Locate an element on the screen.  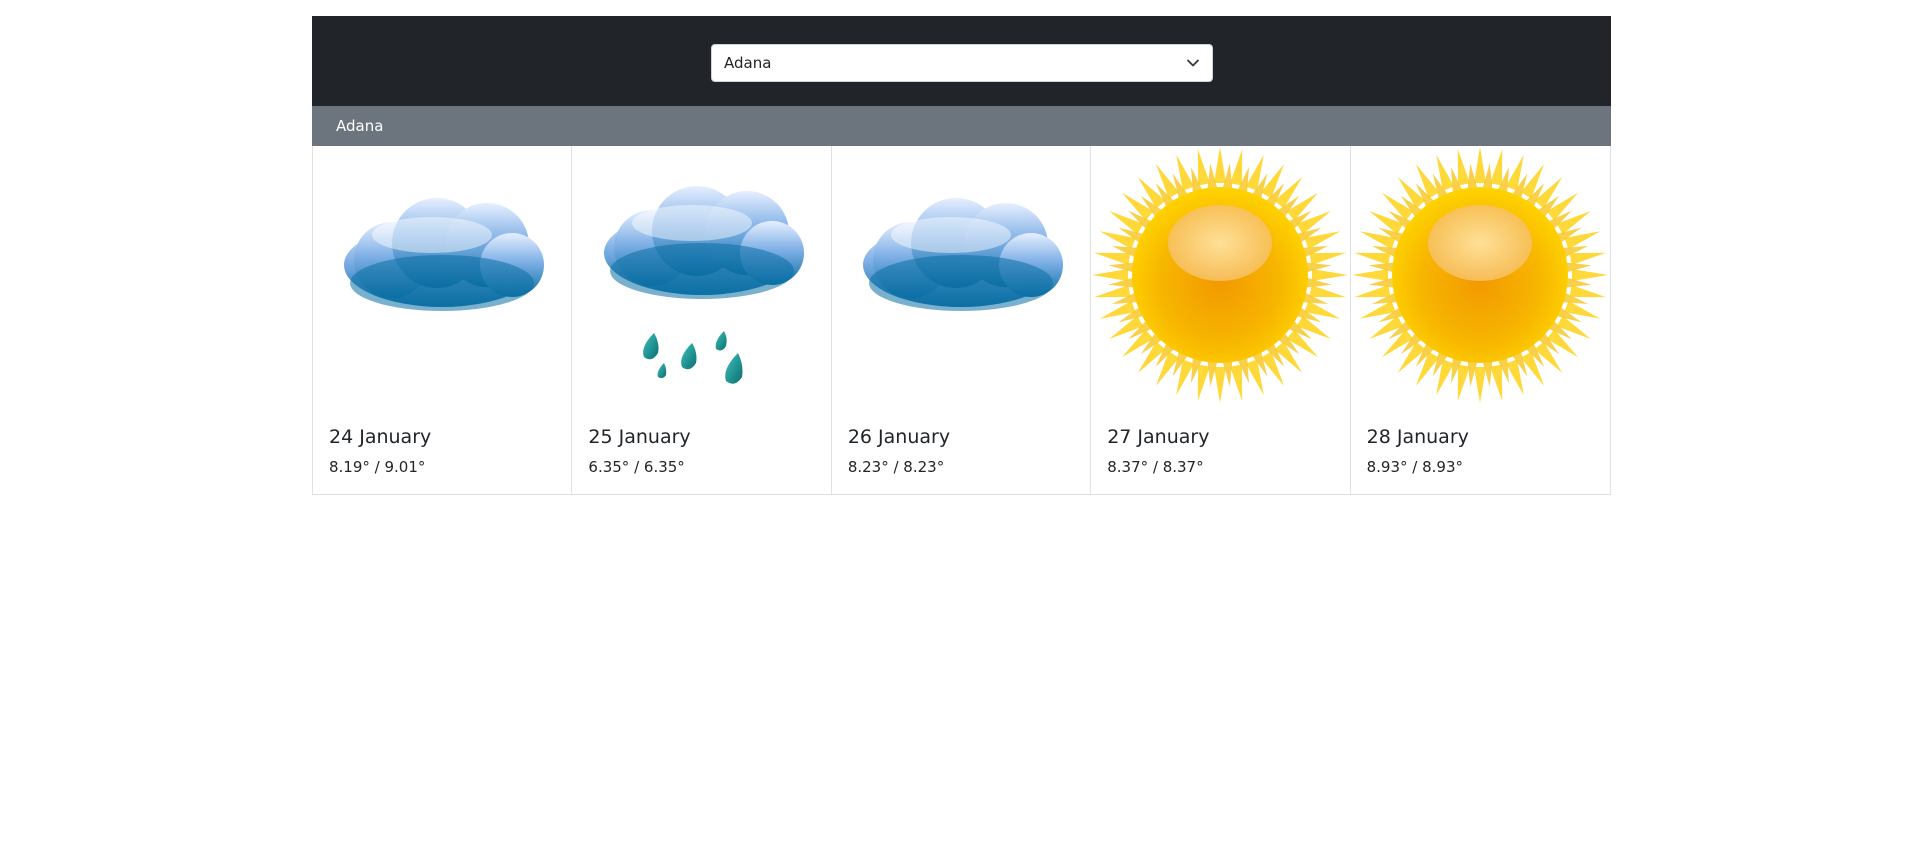
forecast-date: 27 January is located at coordinates (1158, 437).